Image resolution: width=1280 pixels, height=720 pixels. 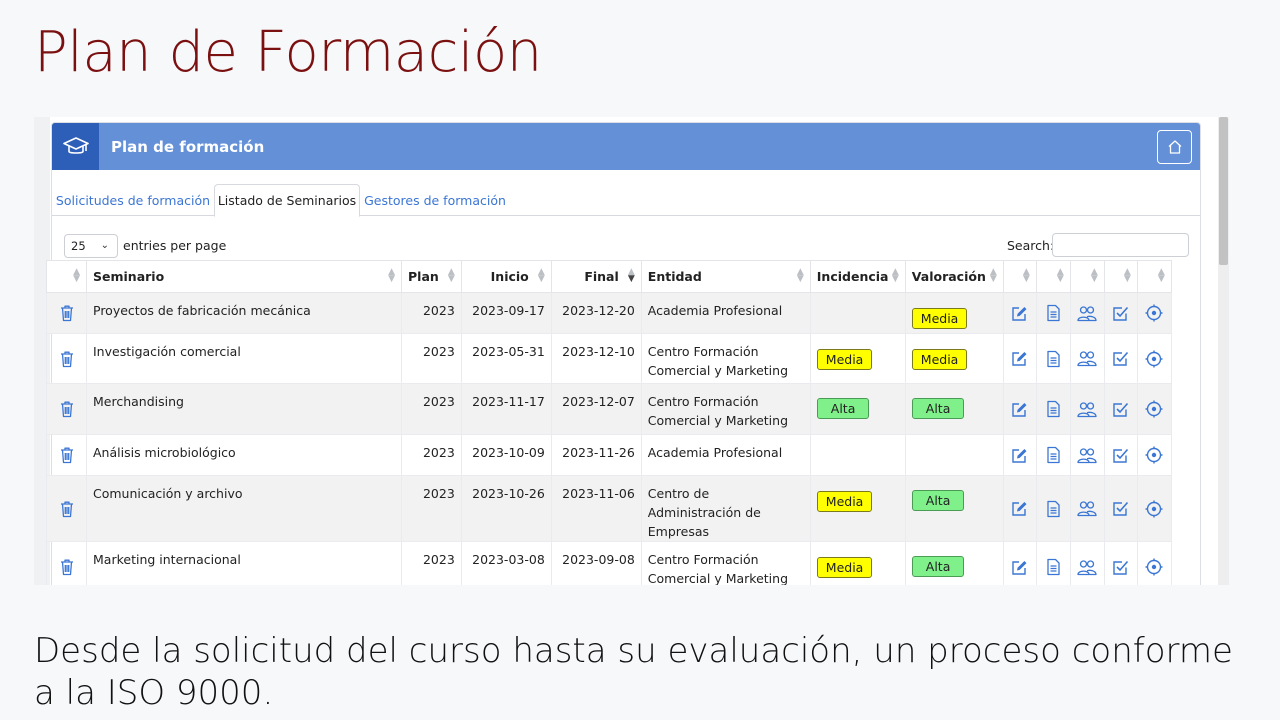 I want to click on home-button, so click(x=1174, y=147).